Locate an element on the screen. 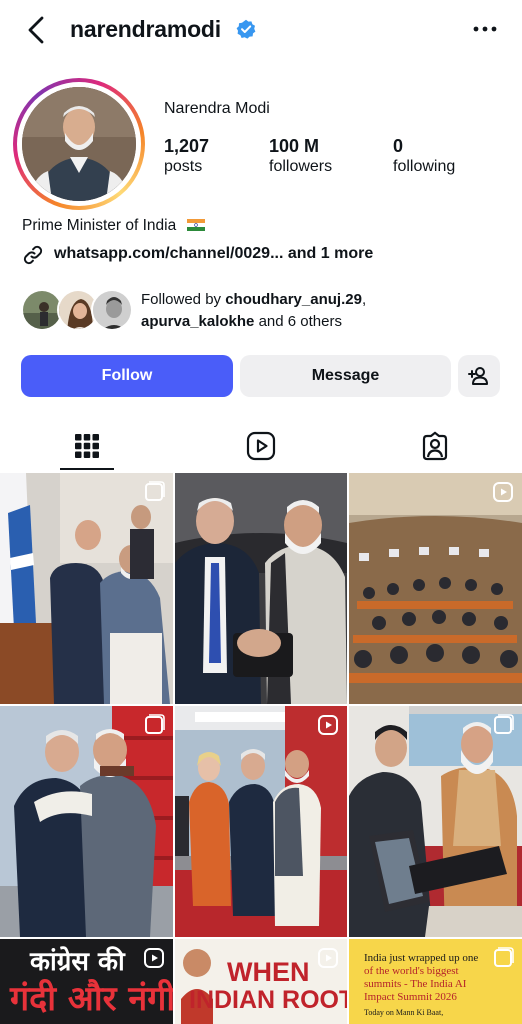 Image resolution: width=522 pixels, height=1024 pixels. display-name: Narendra Modi is located at coordinates (217, 108).